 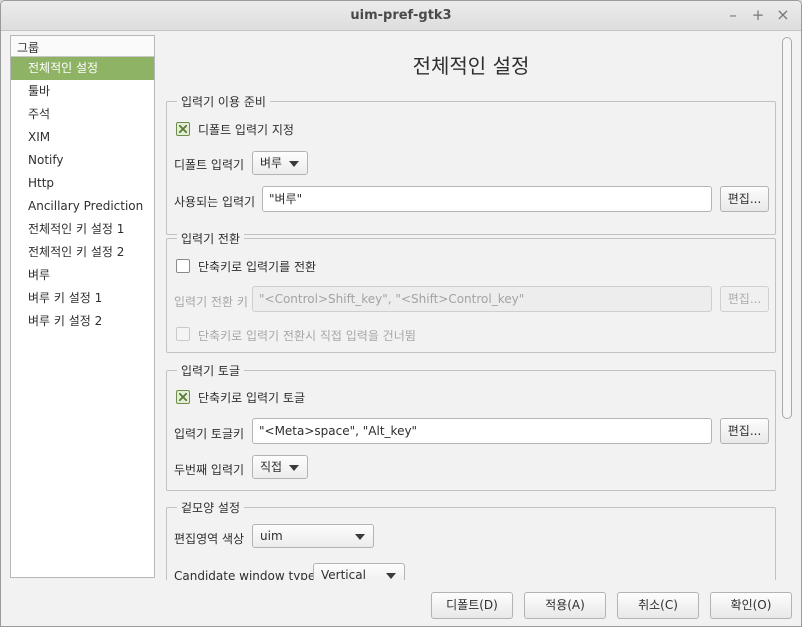 What do you see at coordinates (82, 68) in the screenshot?
I see `sidebar-item-global: 전체적인 설정` at bounding box center [82, 68].